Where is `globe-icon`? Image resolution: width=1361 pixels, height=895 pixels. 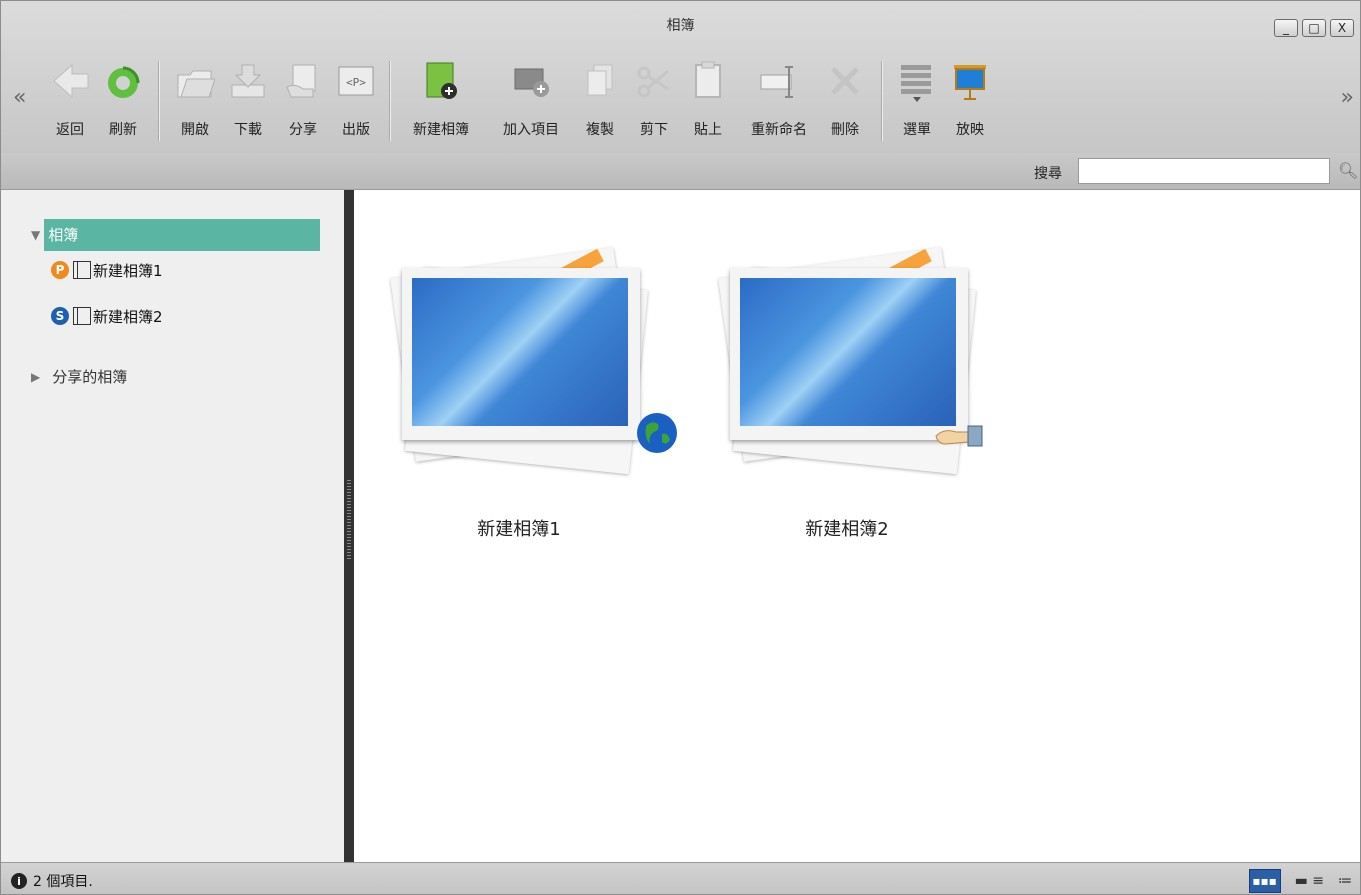 globe-icon is located at coordinates (657, 435).